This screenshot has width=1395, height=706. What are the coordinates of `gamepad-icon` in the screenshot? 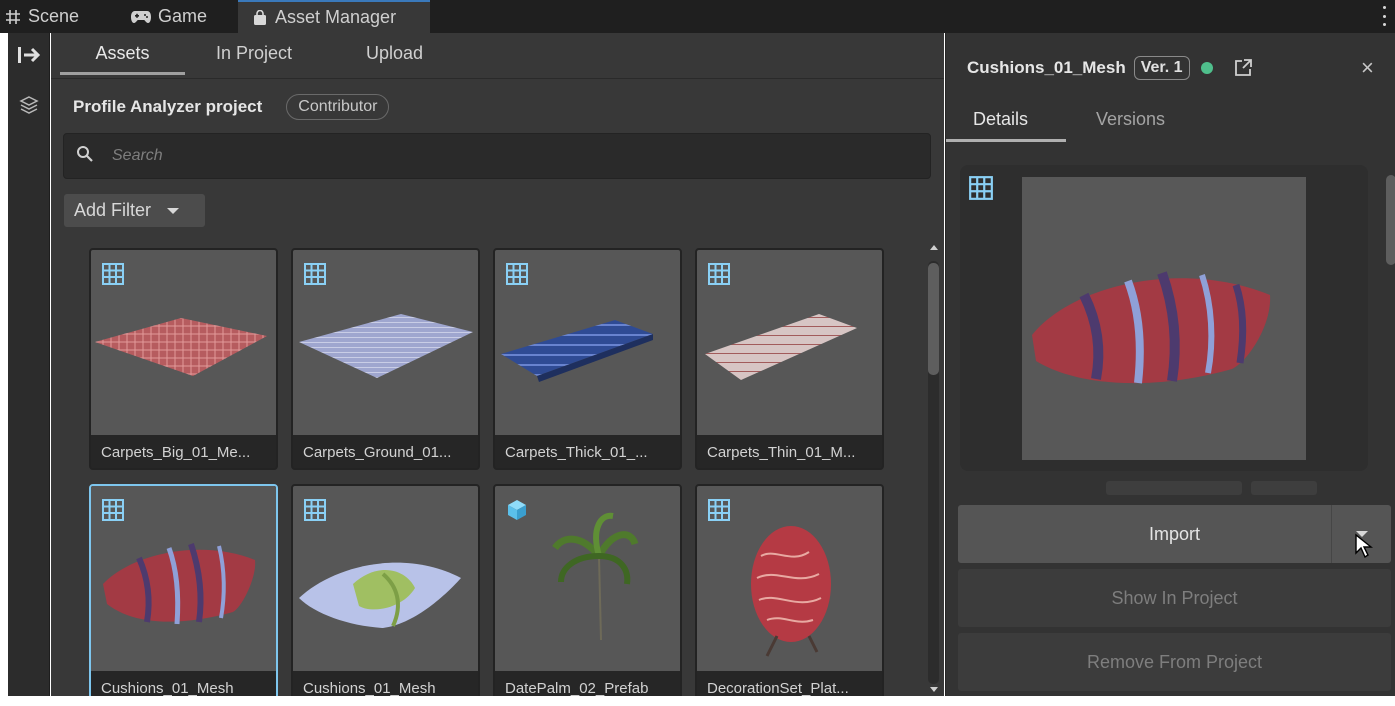 It's located at (141, 17).